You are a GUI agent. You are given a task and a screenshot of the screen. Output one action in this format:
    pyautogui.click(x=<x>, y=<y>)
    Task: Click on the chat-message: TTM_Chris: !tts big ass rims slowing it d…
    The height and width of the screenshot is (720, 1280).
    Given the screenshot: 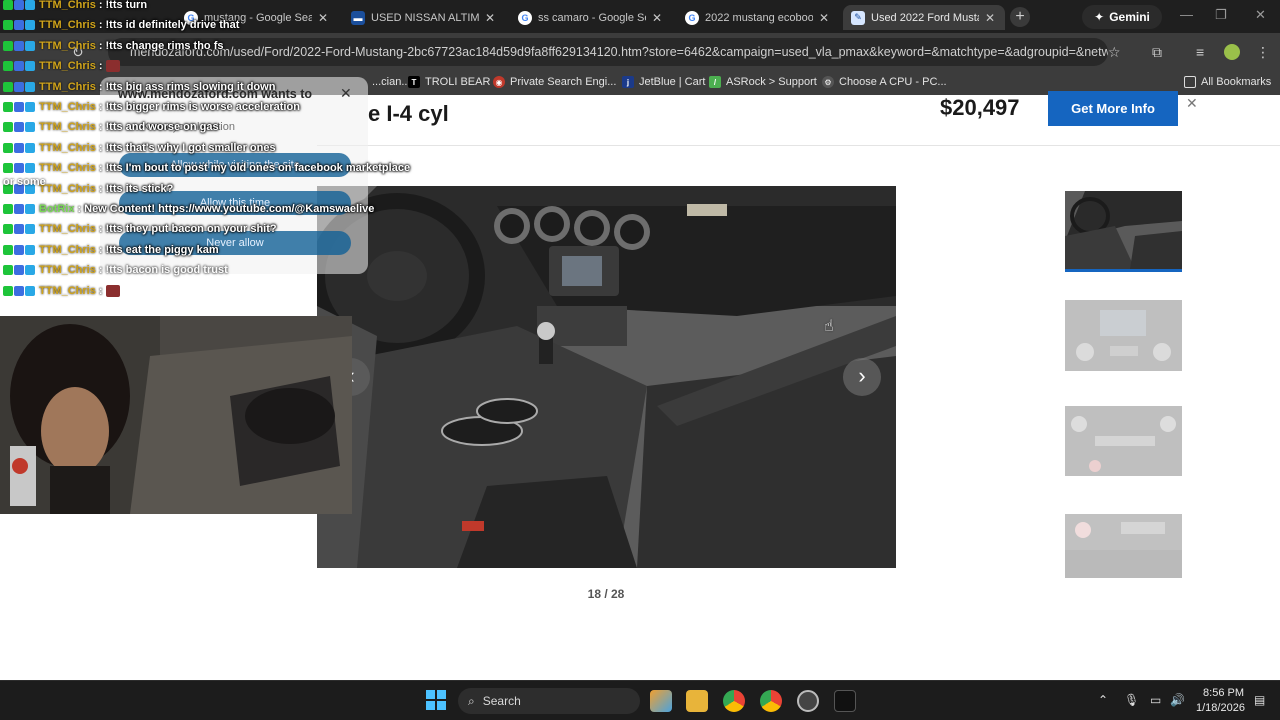 What is the action you would take?
    pyautogui.click(x=139, y=87)
    